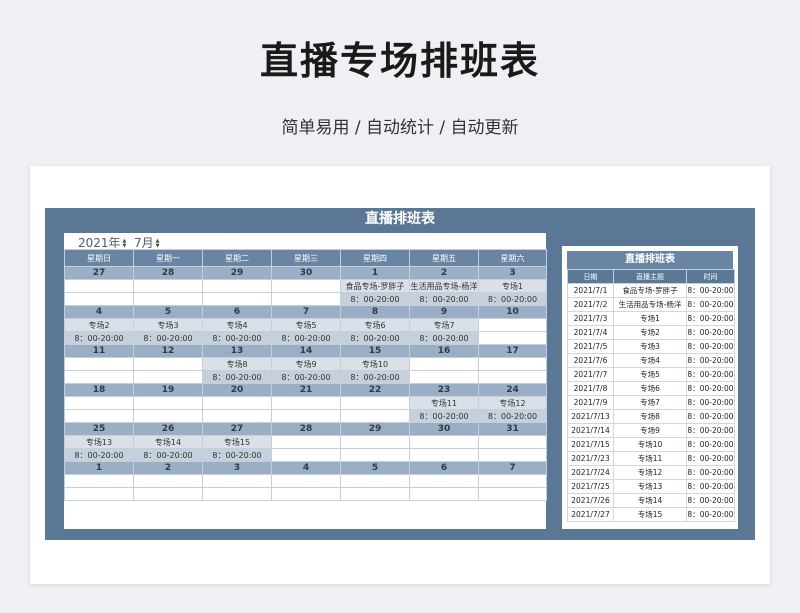 The image size is (800, 613). Describe the element at coordinates (650, 332) in the screenshot. I see `list-topic-cell: 专场2` at that location.